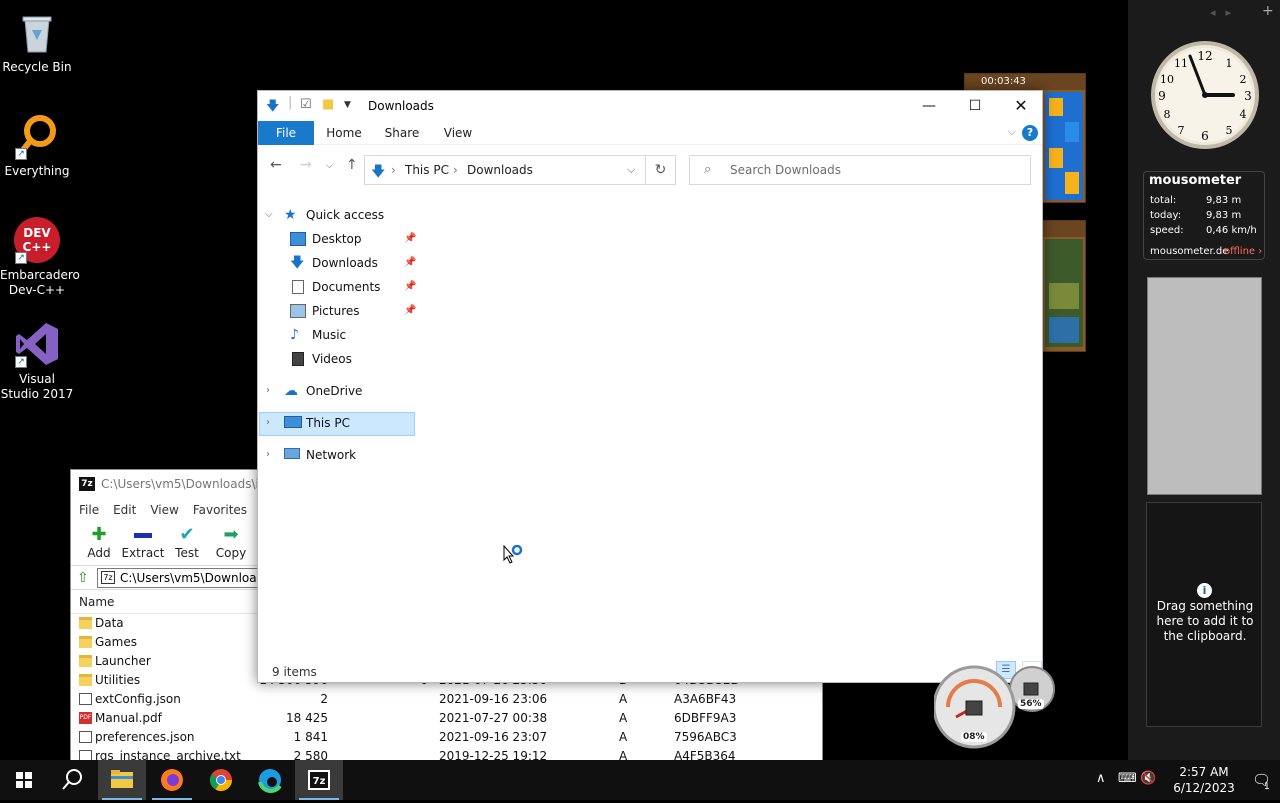 This screenshot has width=1280, height=803. Describe the element at coordinates (1030, 133) in the screenshot. I see `help-icon: ?` at that location.